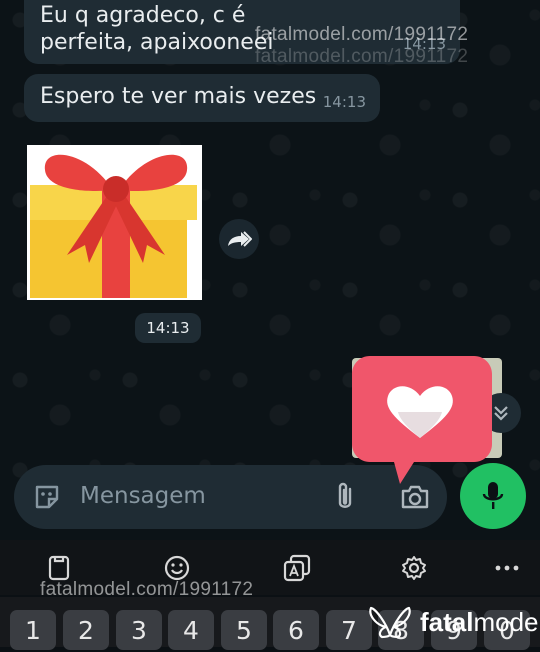 The width and height of the screenshot is (540, 652). I want to click on message-time: 14:13, so click(344, 102).